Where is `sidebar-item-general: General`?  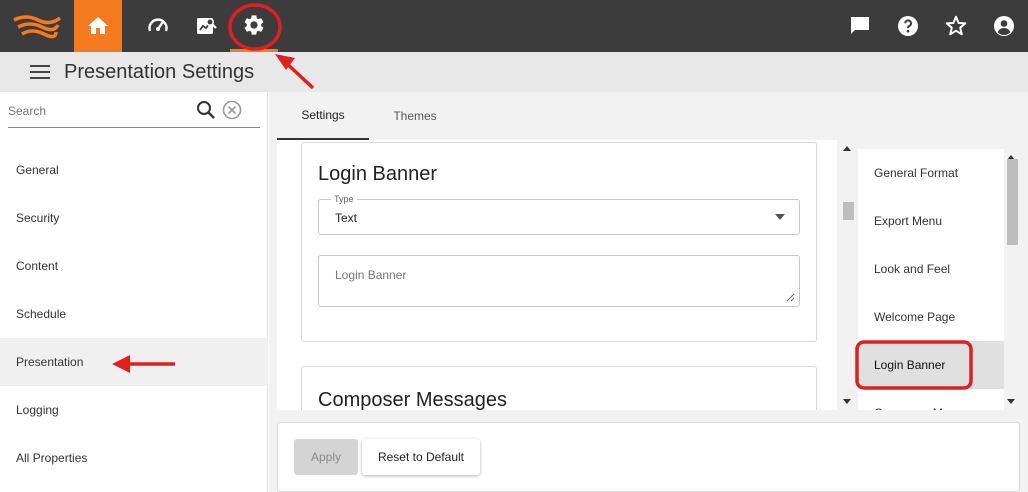
sidebar-item-general: General is located at coordinates (134, 170).